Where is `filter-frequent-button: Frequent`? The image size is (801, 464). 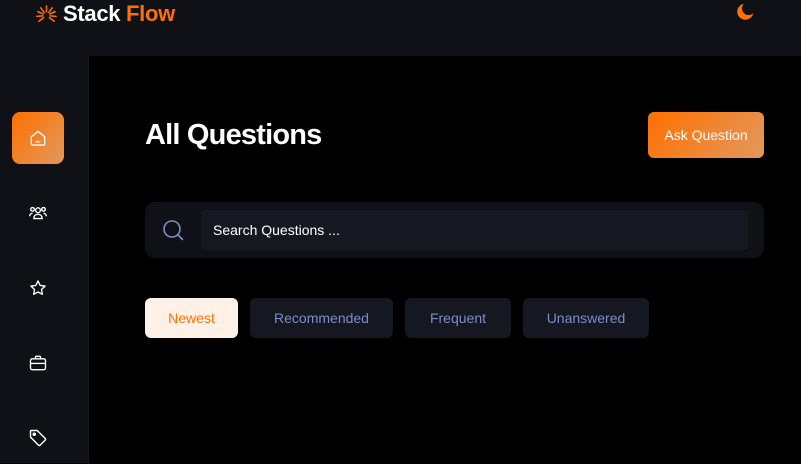
filter-frequent-button: Frequent is located at coordinates (458, 318).